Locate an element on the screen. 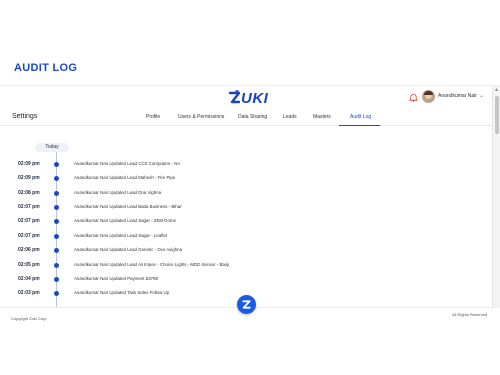 This screenshot has height=375, width=500. chevron-down-icon: ⌄ is located at coordinates (481, 95).